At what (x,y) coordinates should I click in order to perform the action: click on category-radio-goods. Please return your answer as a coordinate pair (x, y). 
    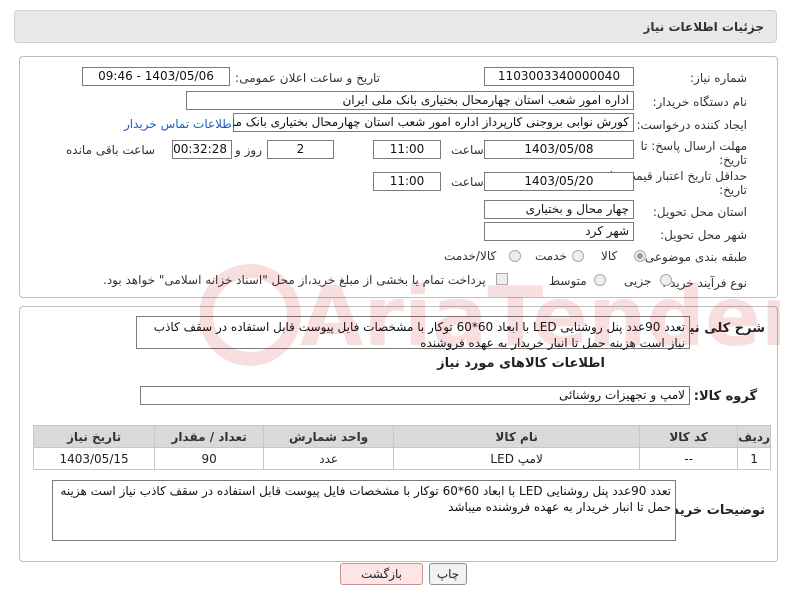
    Looking at the image, I should click on (640, 256).